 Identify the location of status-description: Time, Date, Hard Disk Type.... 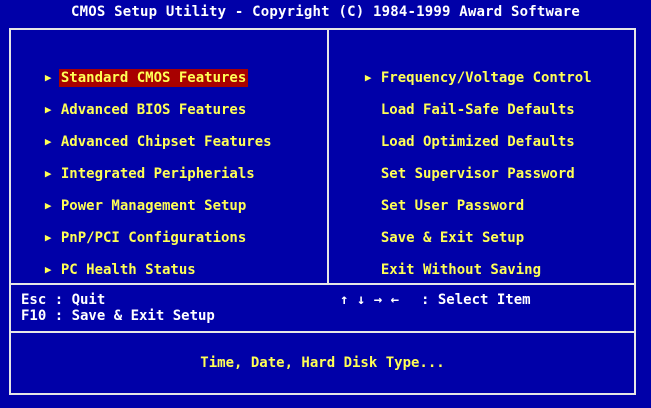
(322, 363).